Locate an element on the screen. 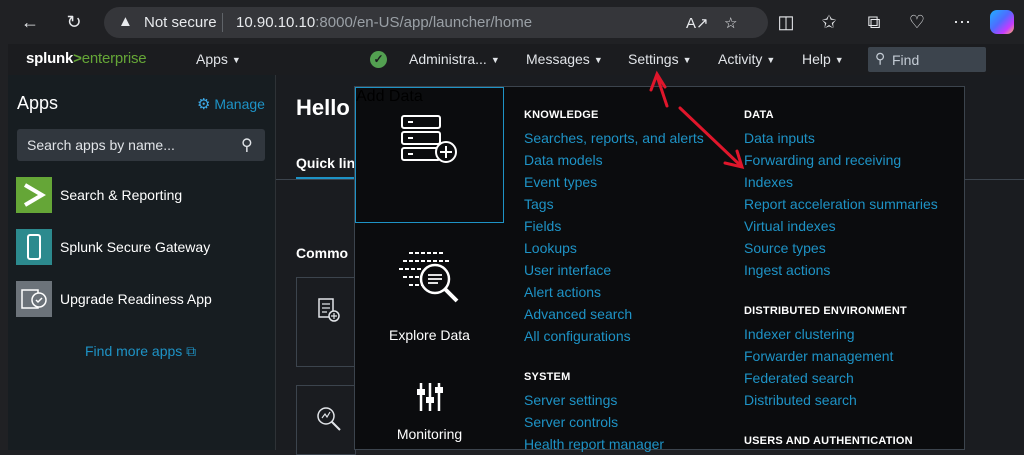 The width and height of the screenshot is (1024, 455). read-aloud-icon: A↗ is located at coordinates (697, 23).